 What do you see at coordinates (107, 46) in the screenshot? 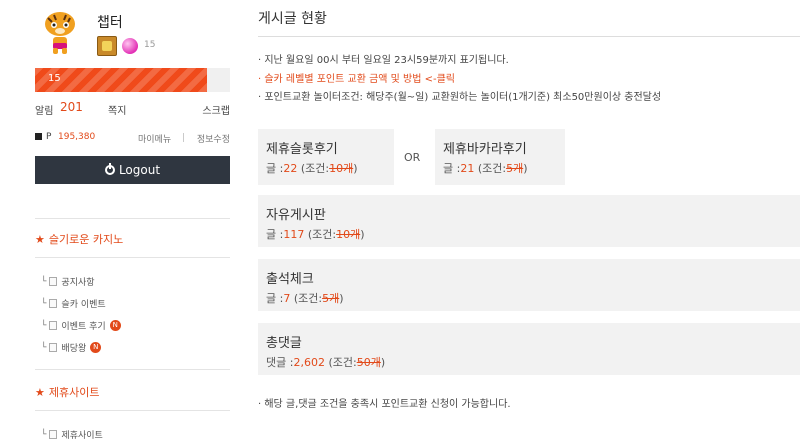
I see `level-badge-icon` at bounding box center [107, 46].